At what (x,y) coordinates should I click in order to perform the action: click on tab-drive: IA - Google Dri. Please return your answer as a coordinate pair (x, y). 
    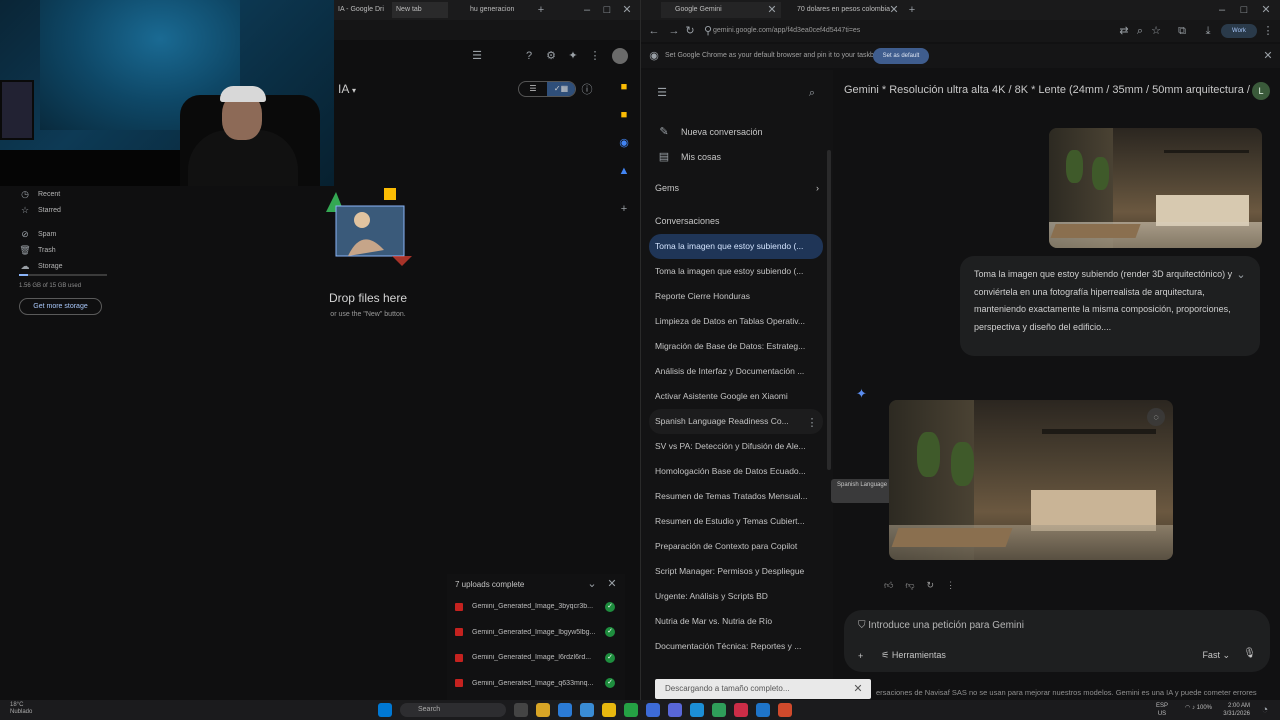
    Looking at the image, I should click on (362, 10).